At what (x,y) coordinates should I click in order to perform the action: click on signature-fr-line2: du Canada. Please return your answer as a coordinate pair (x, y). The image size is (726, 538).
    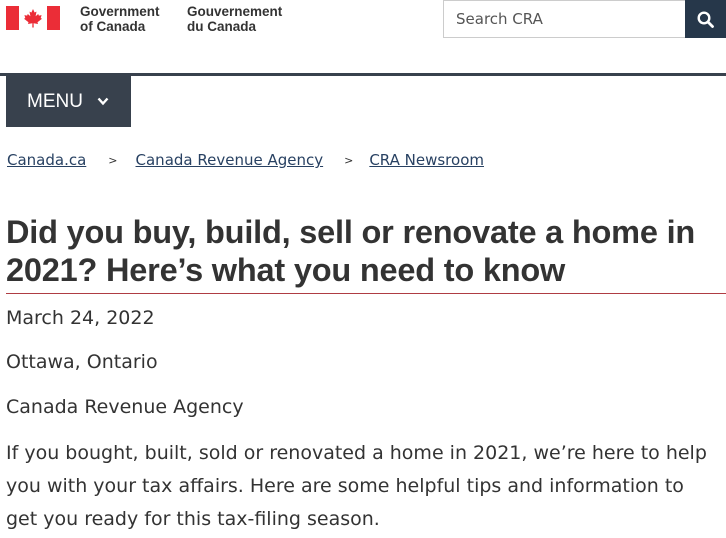
    Looking at the image, I should click on (222, 26).